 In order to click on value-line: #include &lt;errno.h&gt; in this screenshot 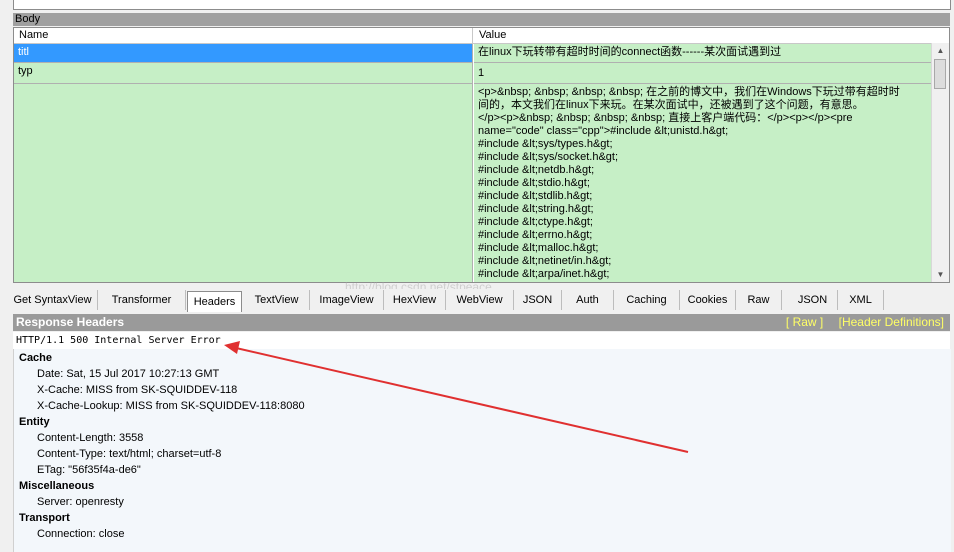, I will do `click(535, 235)`.